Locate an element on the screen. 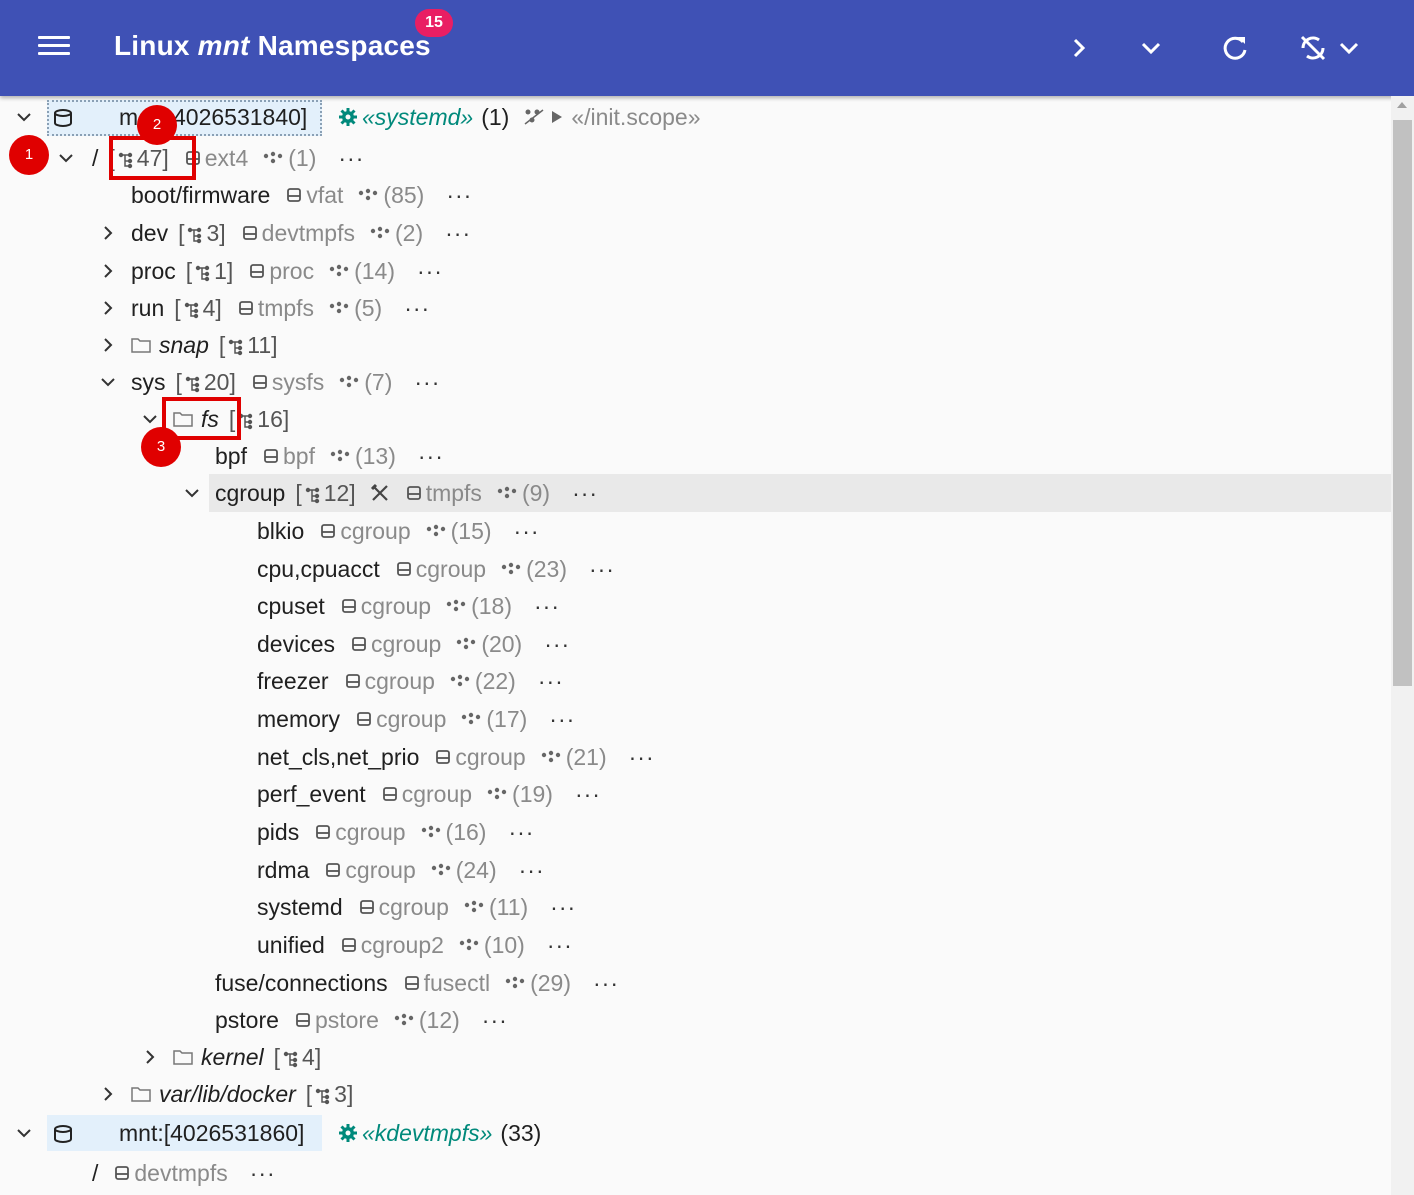 This screenshot has height=1195, width=1414. mount-path: perf_event is located at coordinates (311, 794).